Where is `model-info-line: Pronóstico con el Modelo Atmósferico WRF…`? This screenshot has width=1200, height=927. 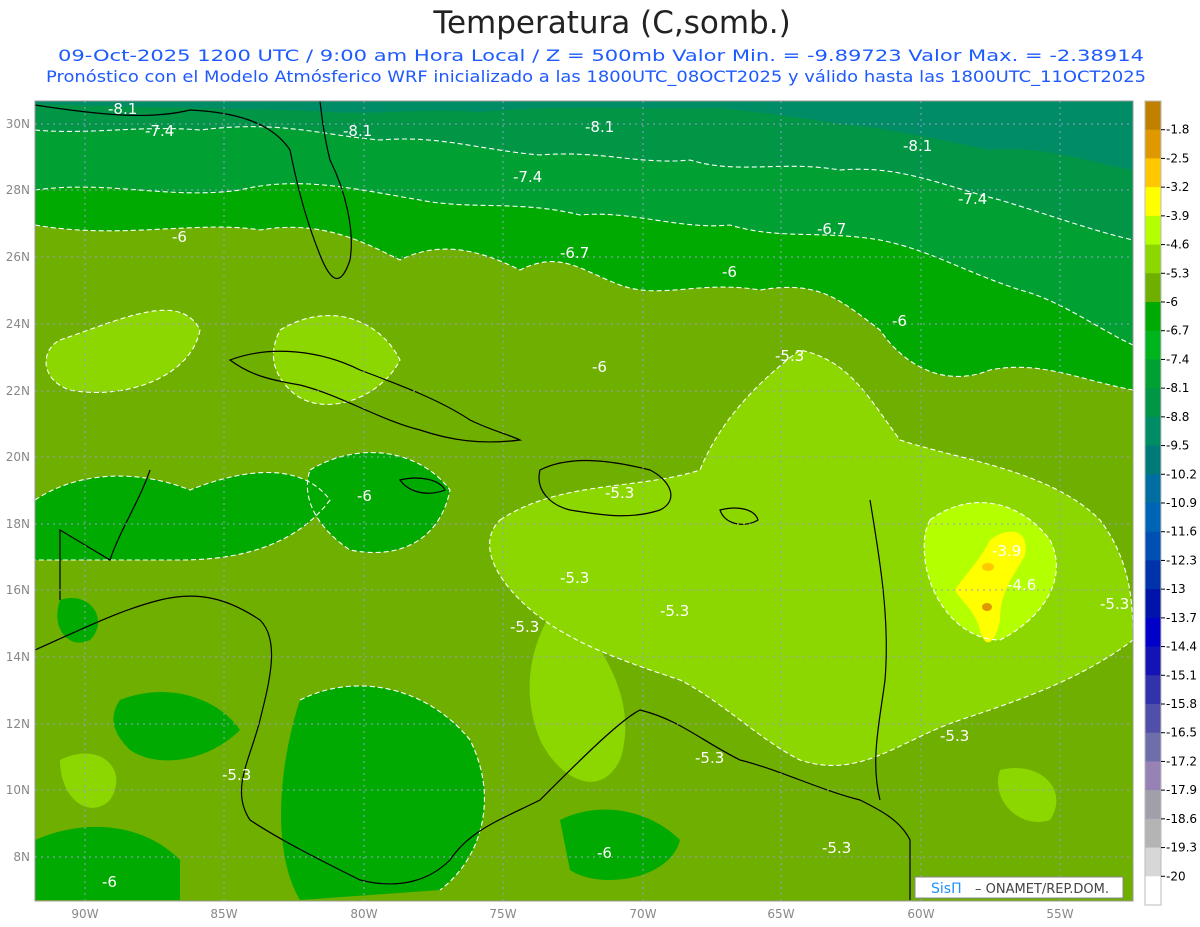
model-info-line: Pronóstico con el Modelo Atmósferico WRF… is located at coordinates (596, 77).